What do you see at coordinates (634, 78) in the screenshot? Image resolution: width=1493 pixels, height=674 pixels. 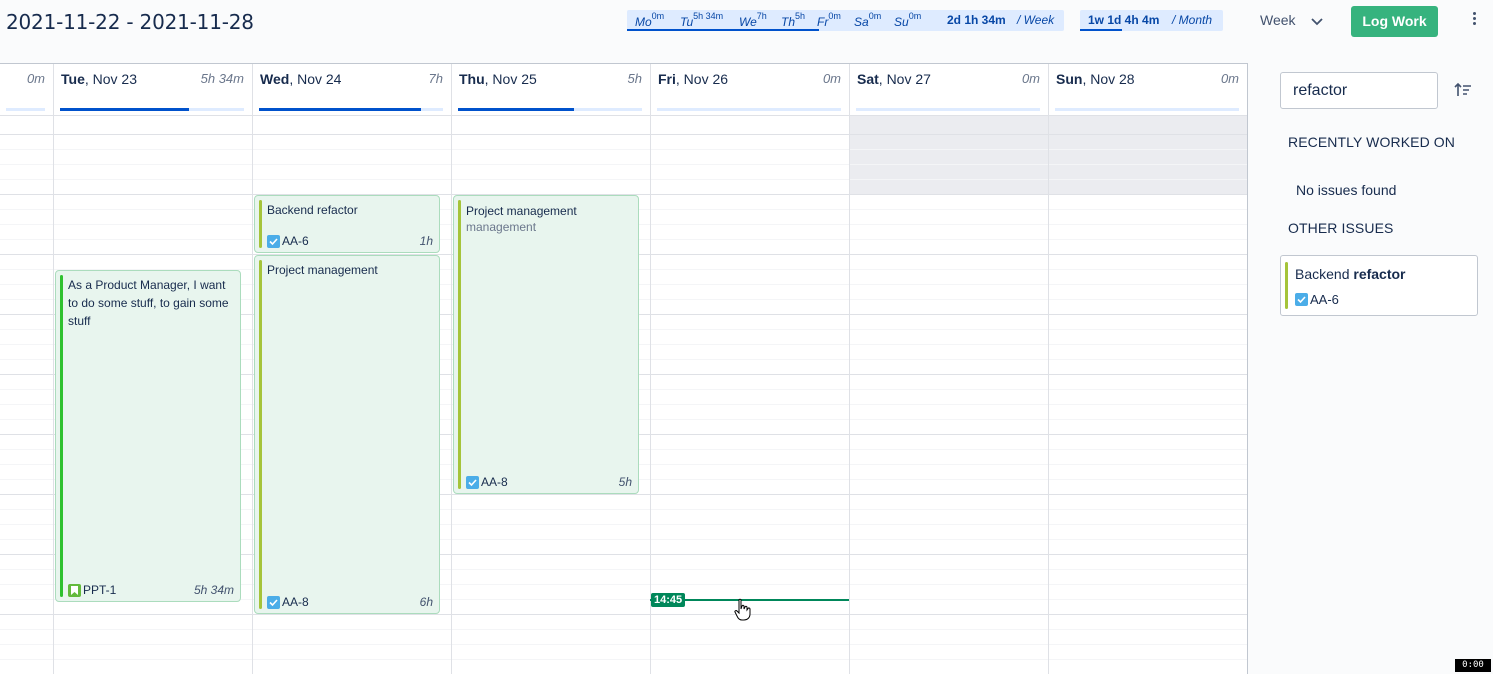 I see `day-hours: 5h` at bounding box center [634, 78].